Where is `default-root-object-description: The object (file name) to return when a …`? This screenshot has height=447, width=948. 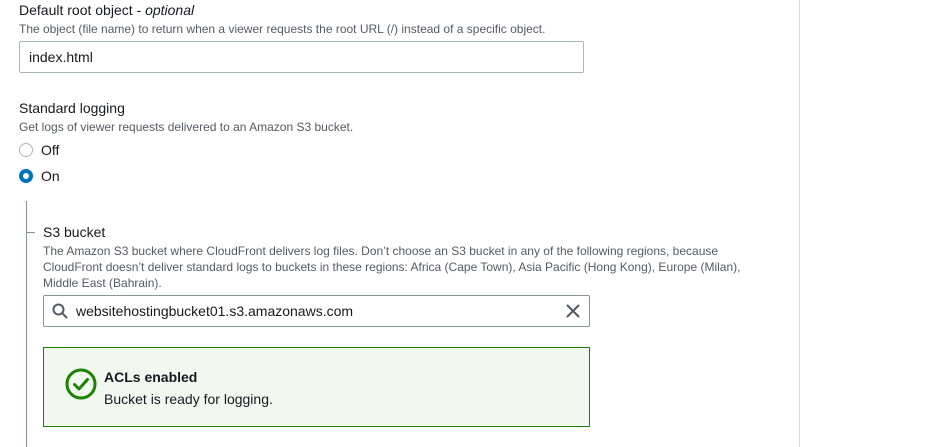 default-root-object-description: The object (file name) to return when a … is located at coordinates (282, 29).